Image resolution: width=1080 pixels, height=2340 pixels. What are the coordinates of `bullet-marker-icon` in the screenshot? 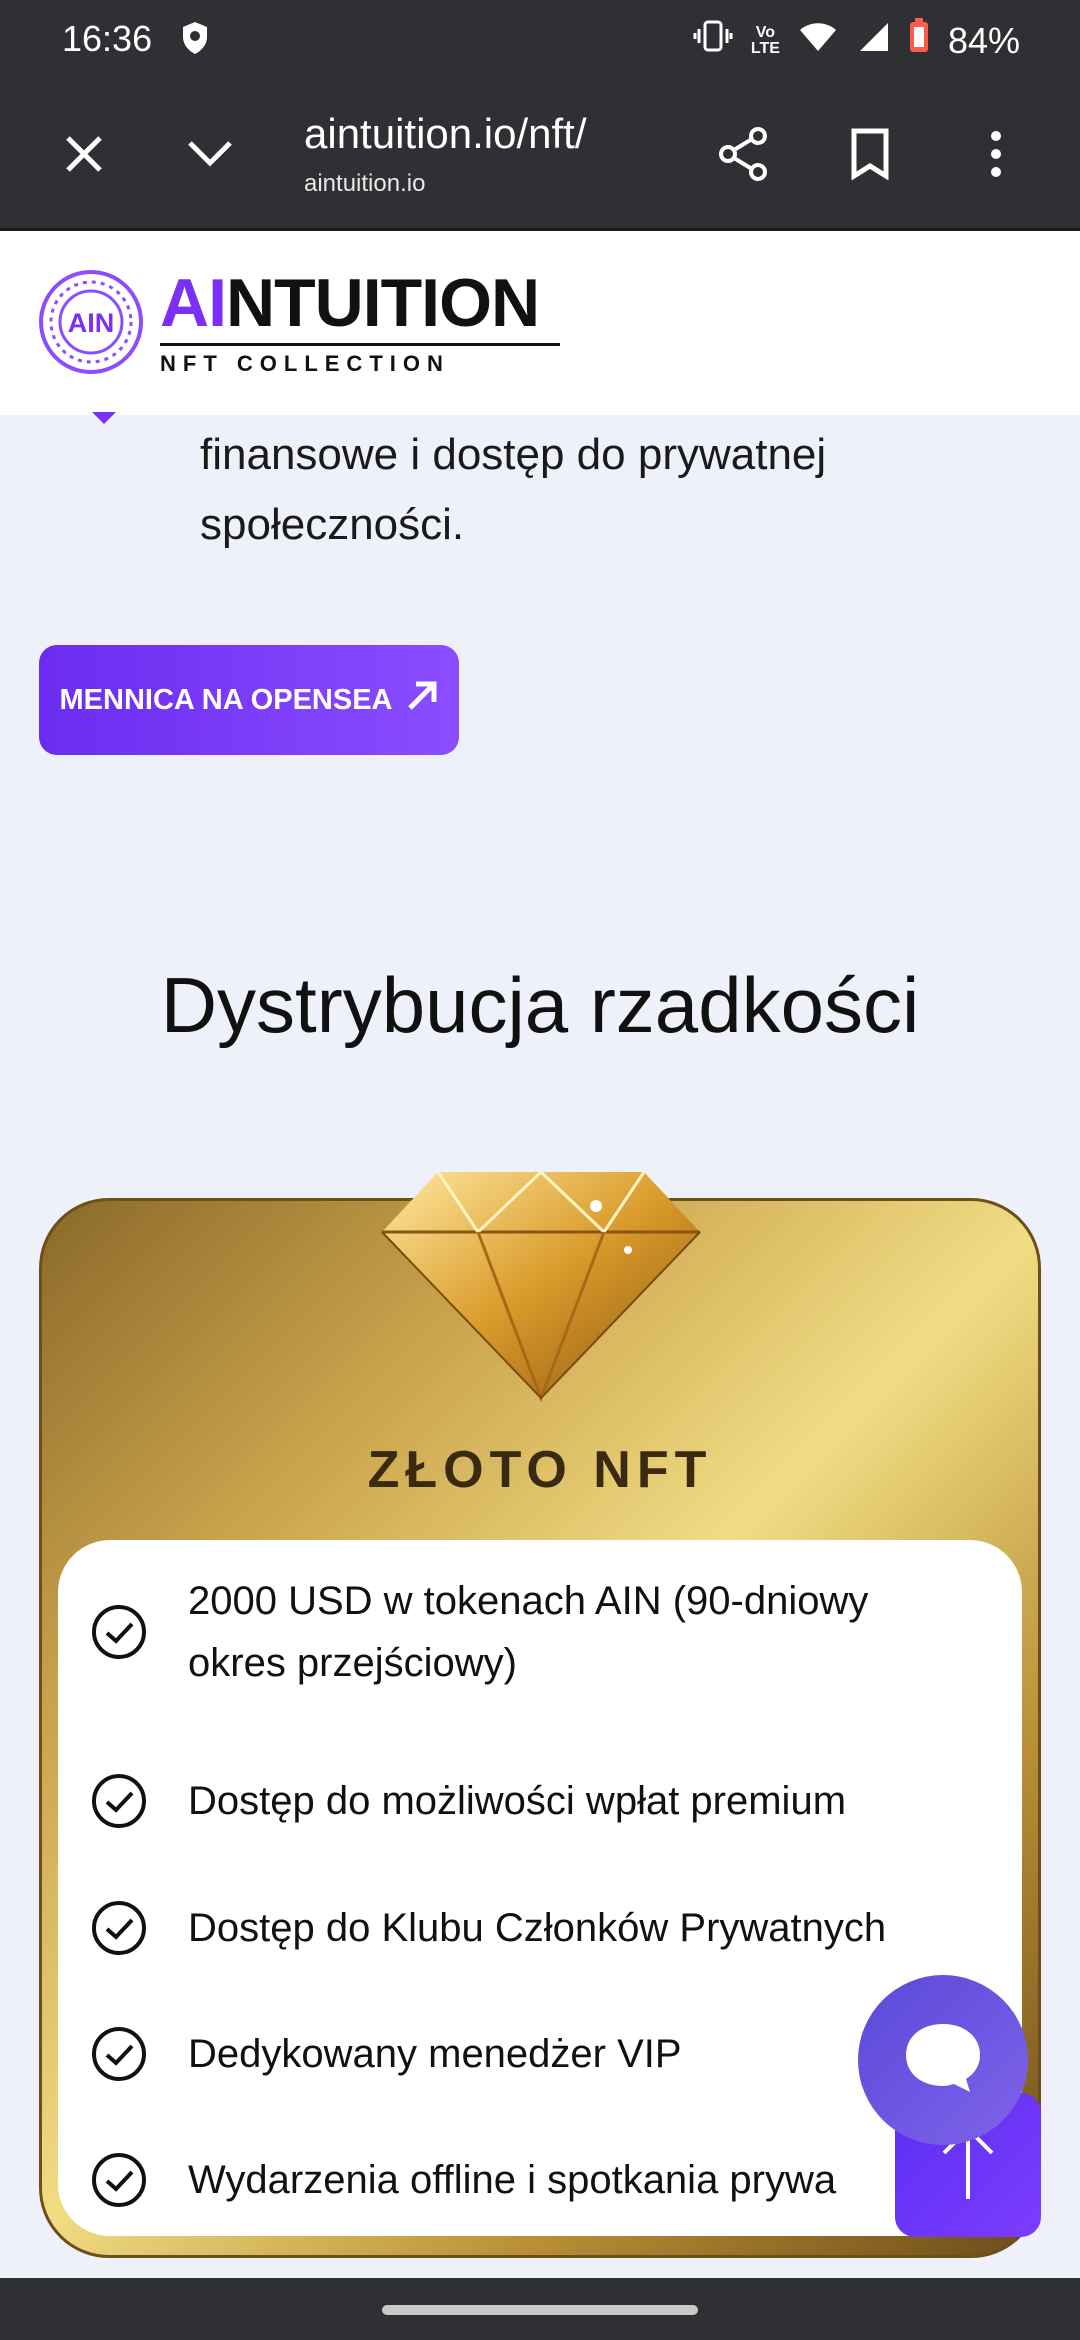 It's located at (104, 419).